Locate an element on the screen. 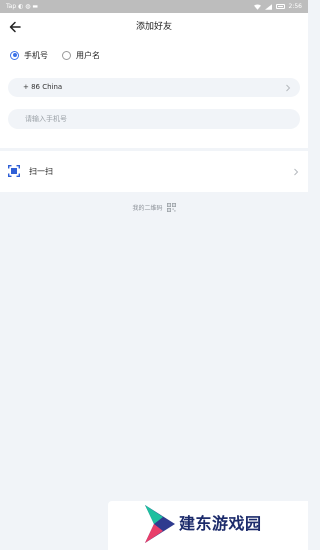  watermark: 建东游戏园 is located at coordinates (208, 525).